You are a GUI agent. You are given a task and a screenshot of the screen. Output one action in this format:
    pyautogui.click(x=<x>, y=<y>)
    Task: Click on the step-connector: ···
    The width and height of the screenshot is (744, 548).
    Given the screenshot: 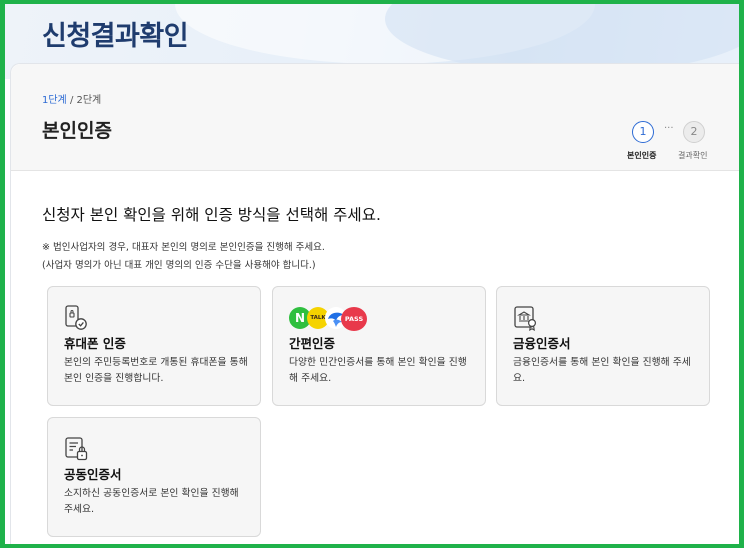 What is the action you would take?
    pyautogui.click(x=669, y=128)
    